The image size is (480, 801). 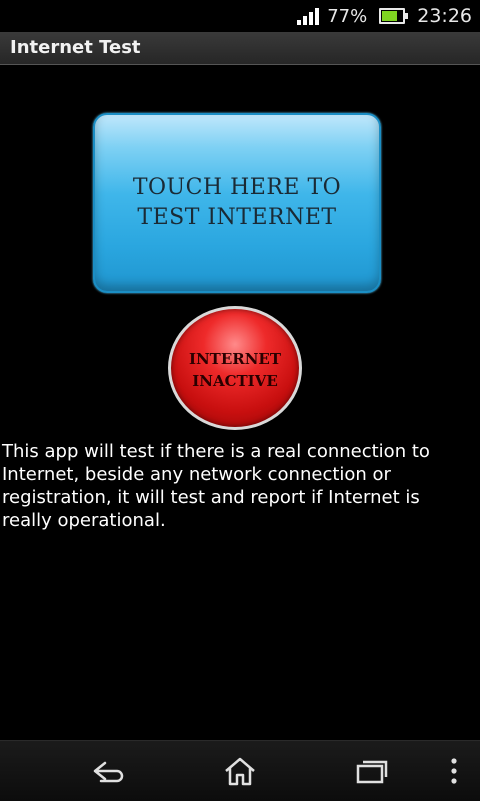 What do you see at coordinates (235, 359) in the screenshot?
I see `status-indicator-line1: INTERNET` at bounding box center [235, 359].